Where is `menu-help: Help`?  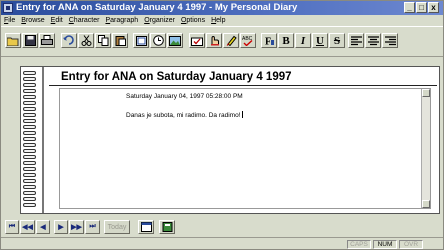
menu-help: Help is located at coordinates (218, 20).